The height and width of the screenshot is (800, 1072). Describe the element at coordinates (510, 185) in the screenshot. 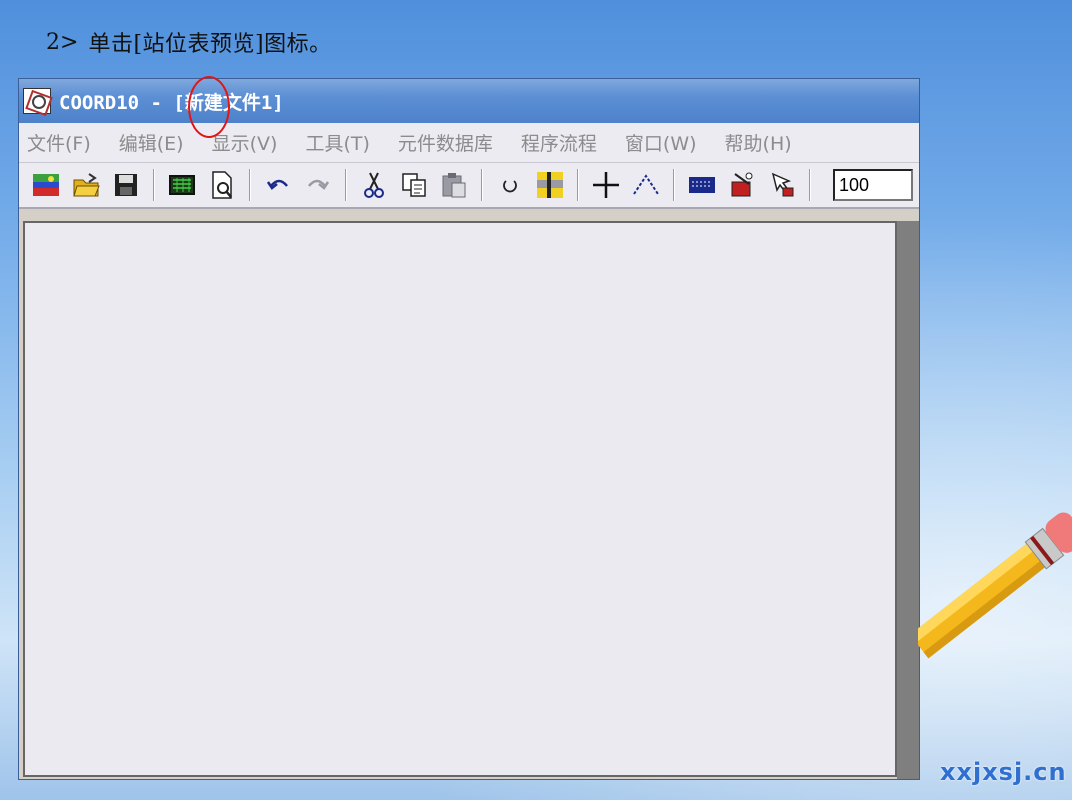

I see `rotate-icon` at that location.